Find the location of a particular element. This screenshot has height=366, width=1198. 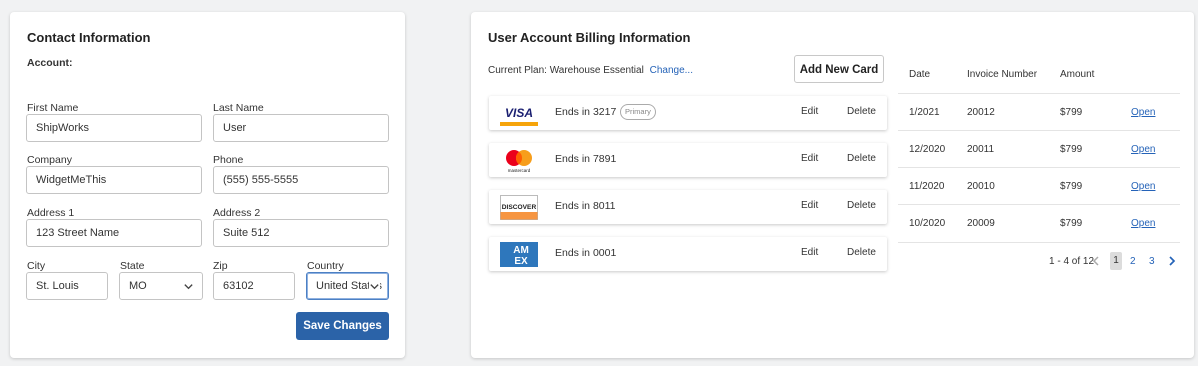

account-label: Account: is located at coordinates (50, 63).